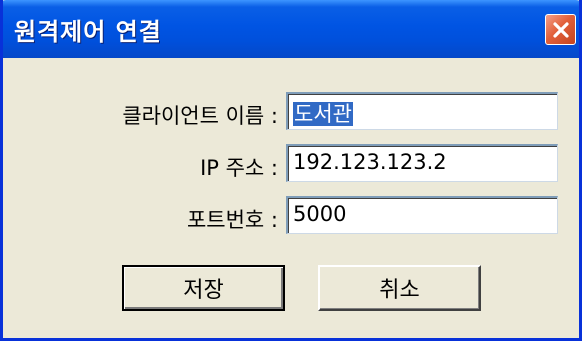 The width and height of the screenshot is (582, 341). Describe the element at coordinates (232, 220) in the screenshot. I see `port-number-label: 포트번호 :` at that location.